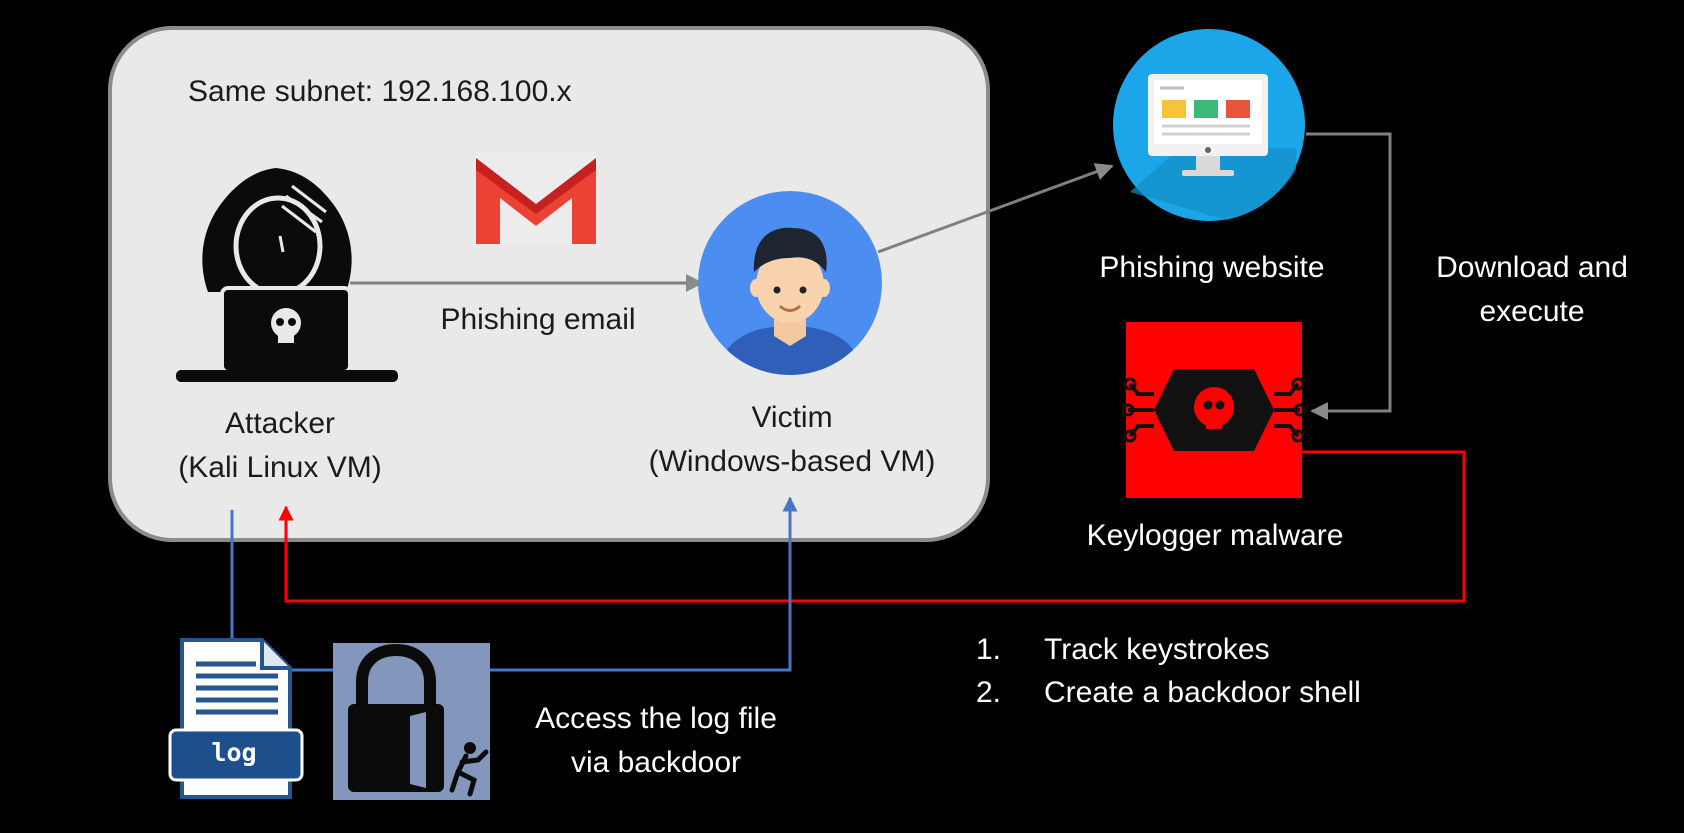 The height and width of the screenshot is (833, 1684). Describe the element at coordinates (380, 91) in the screenshot. I see `subnet-label: Same subnet: 192.168.100.x` at that location.